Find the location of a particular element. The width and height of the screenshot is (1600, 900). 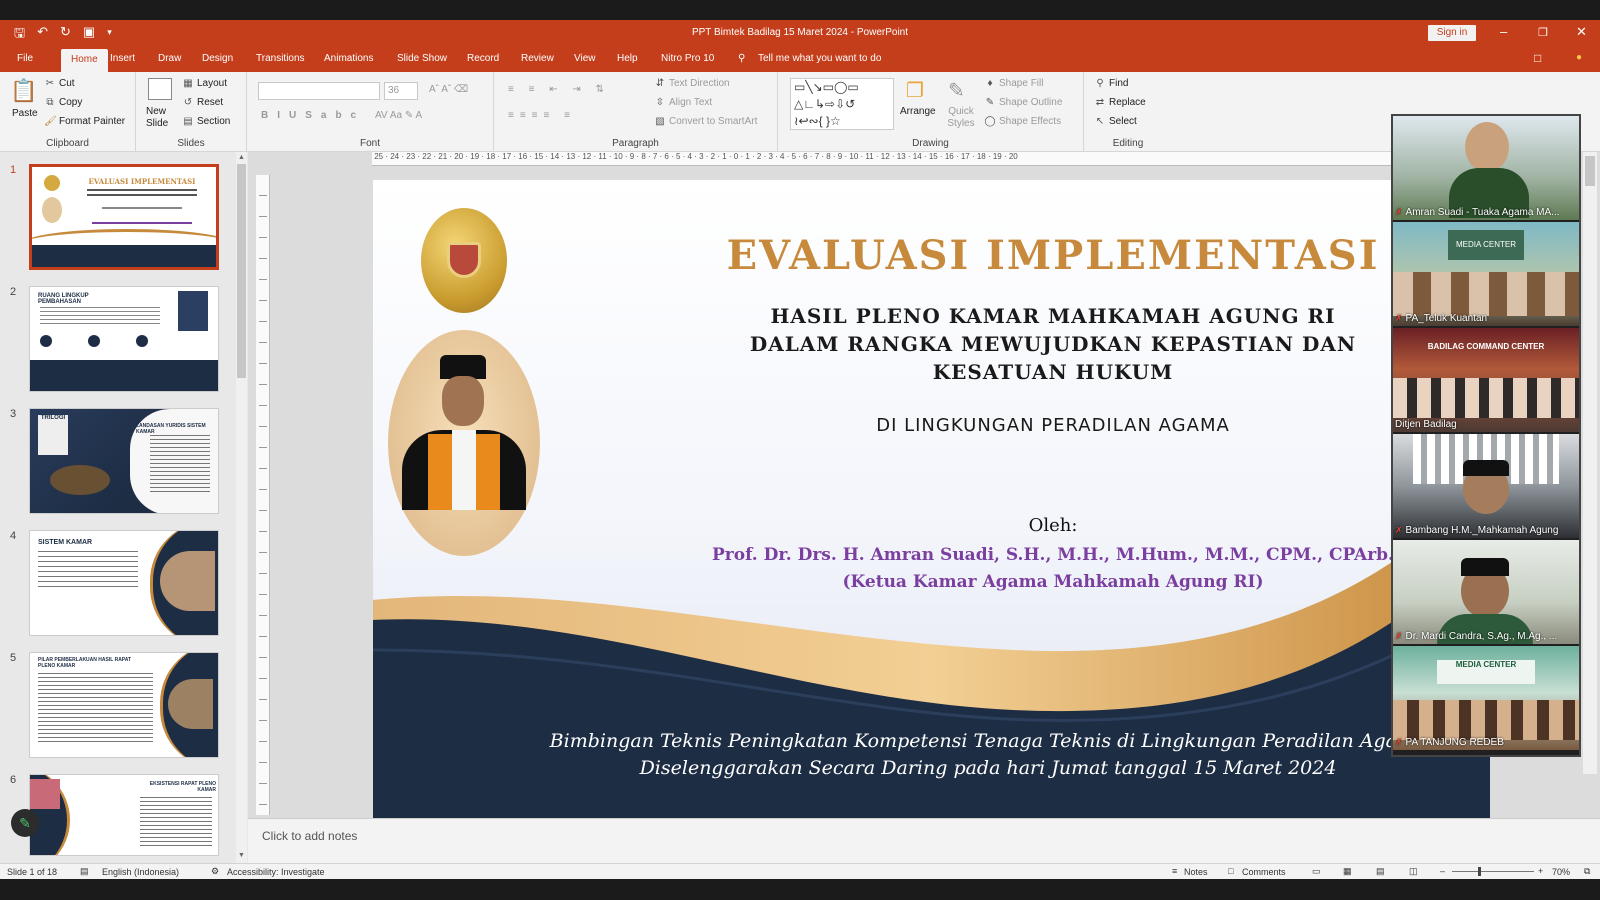

align-text-button: Align Text is located at coordinates (690, 102).